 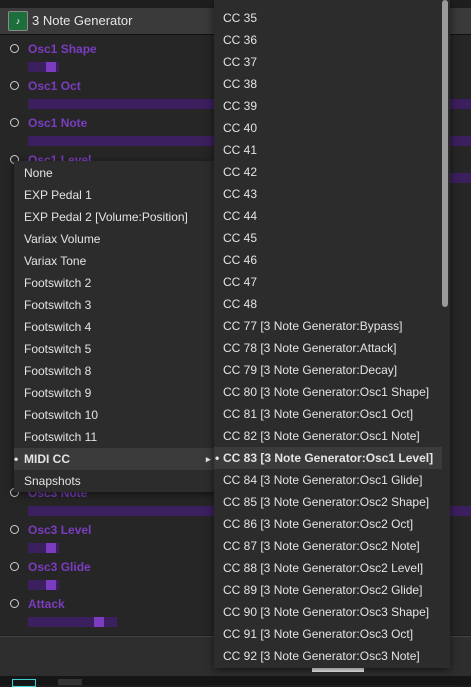 I want to click on submenu-item-label: CC 88 [3 Note Generator:Osc2 Level], so click(x=323, y=568).